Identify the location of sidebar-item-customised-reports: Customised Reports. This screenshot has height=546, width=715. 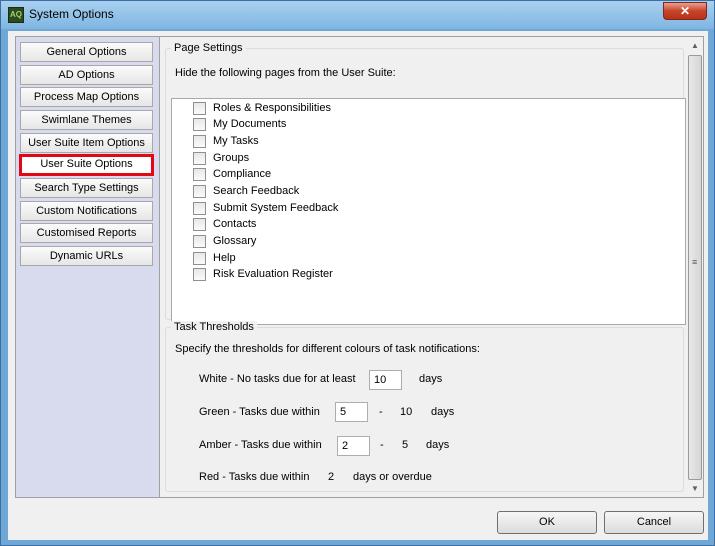
(86, 233).